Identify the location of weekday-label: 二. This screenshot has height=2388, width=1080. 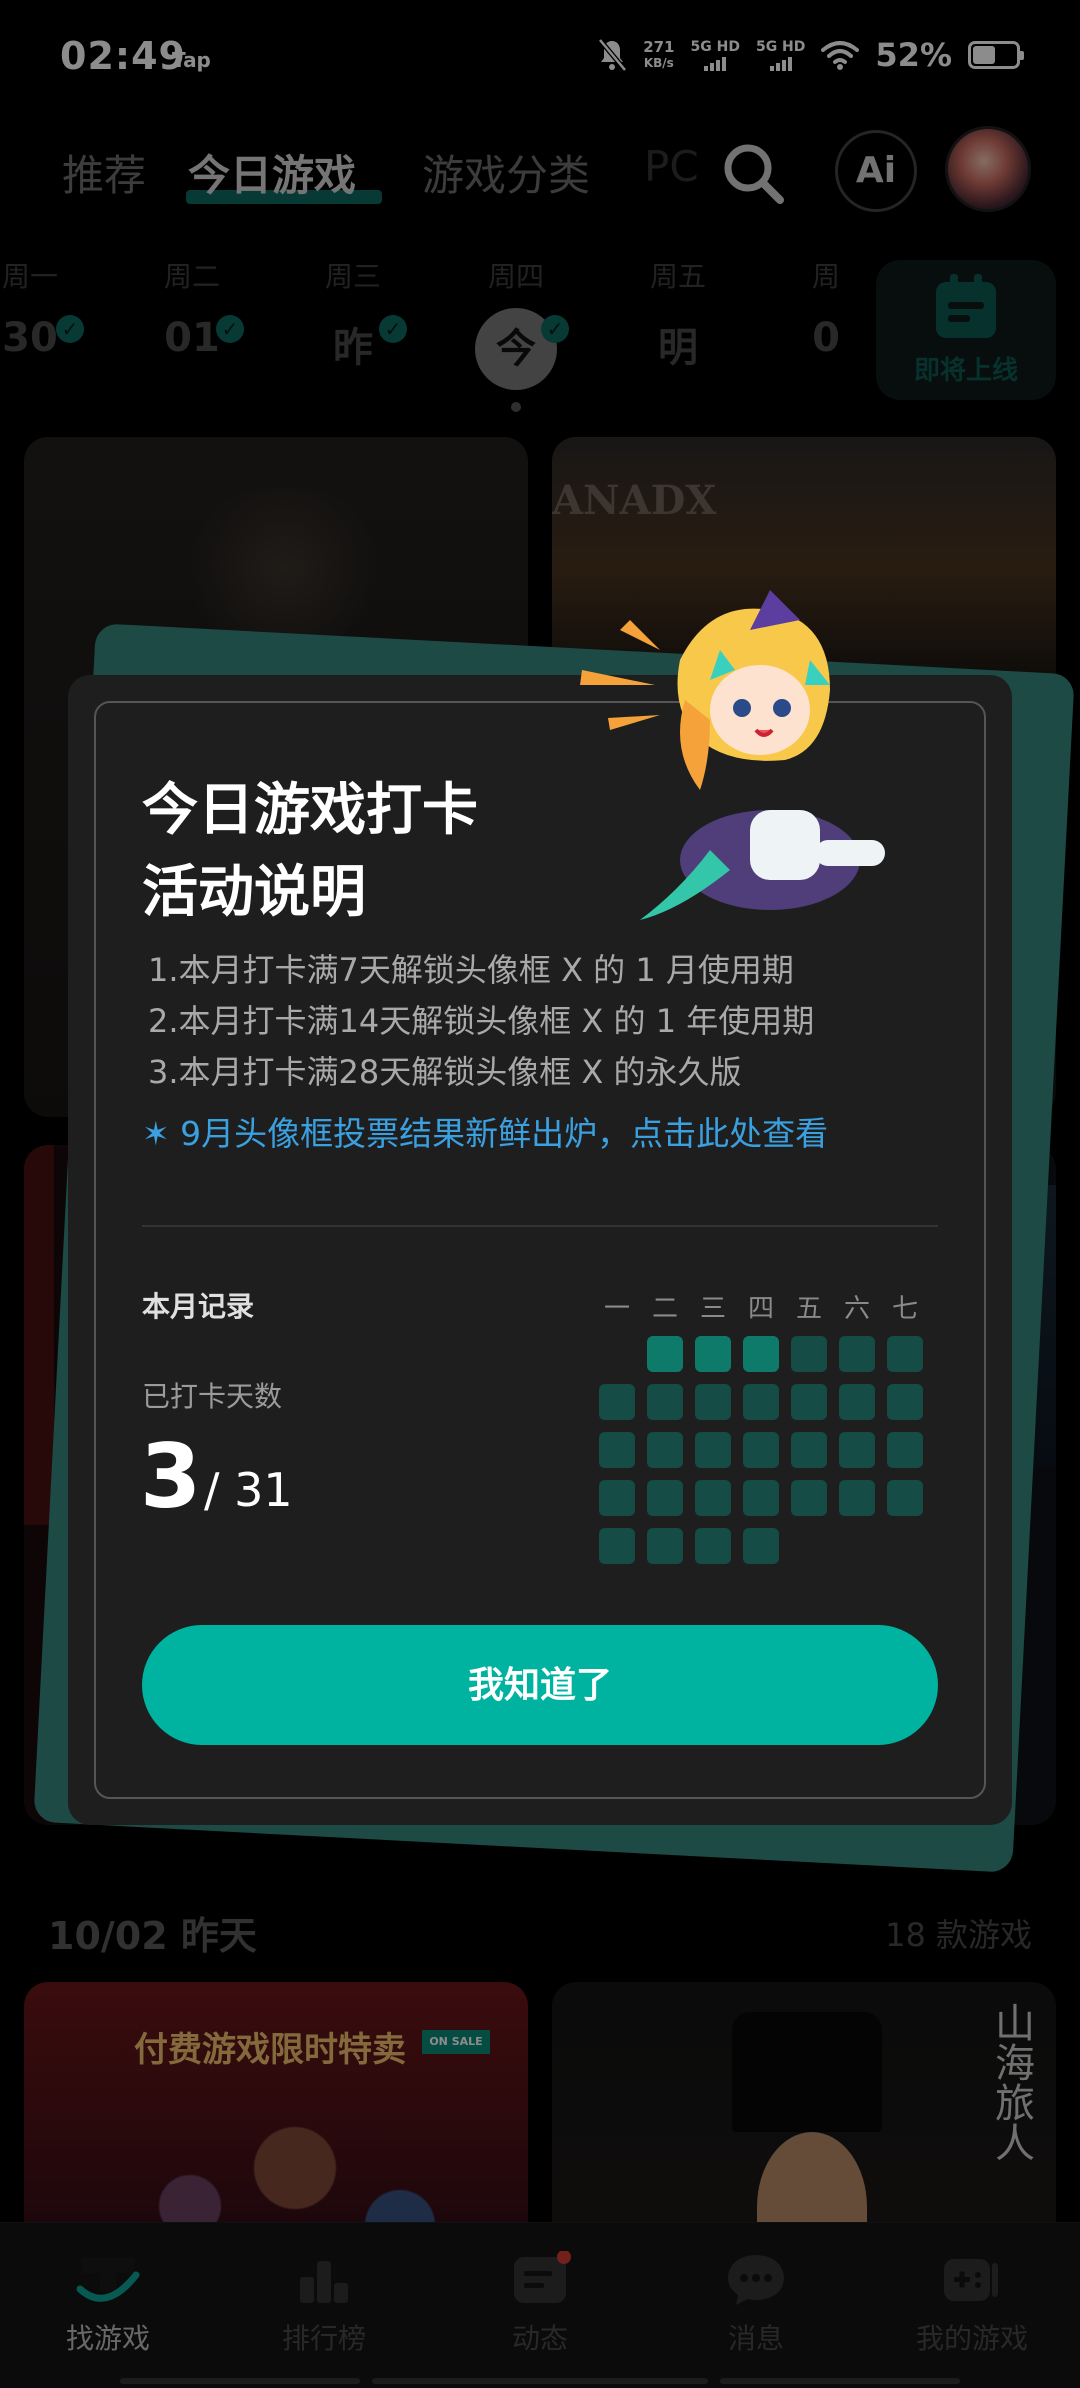
(664, 1309).